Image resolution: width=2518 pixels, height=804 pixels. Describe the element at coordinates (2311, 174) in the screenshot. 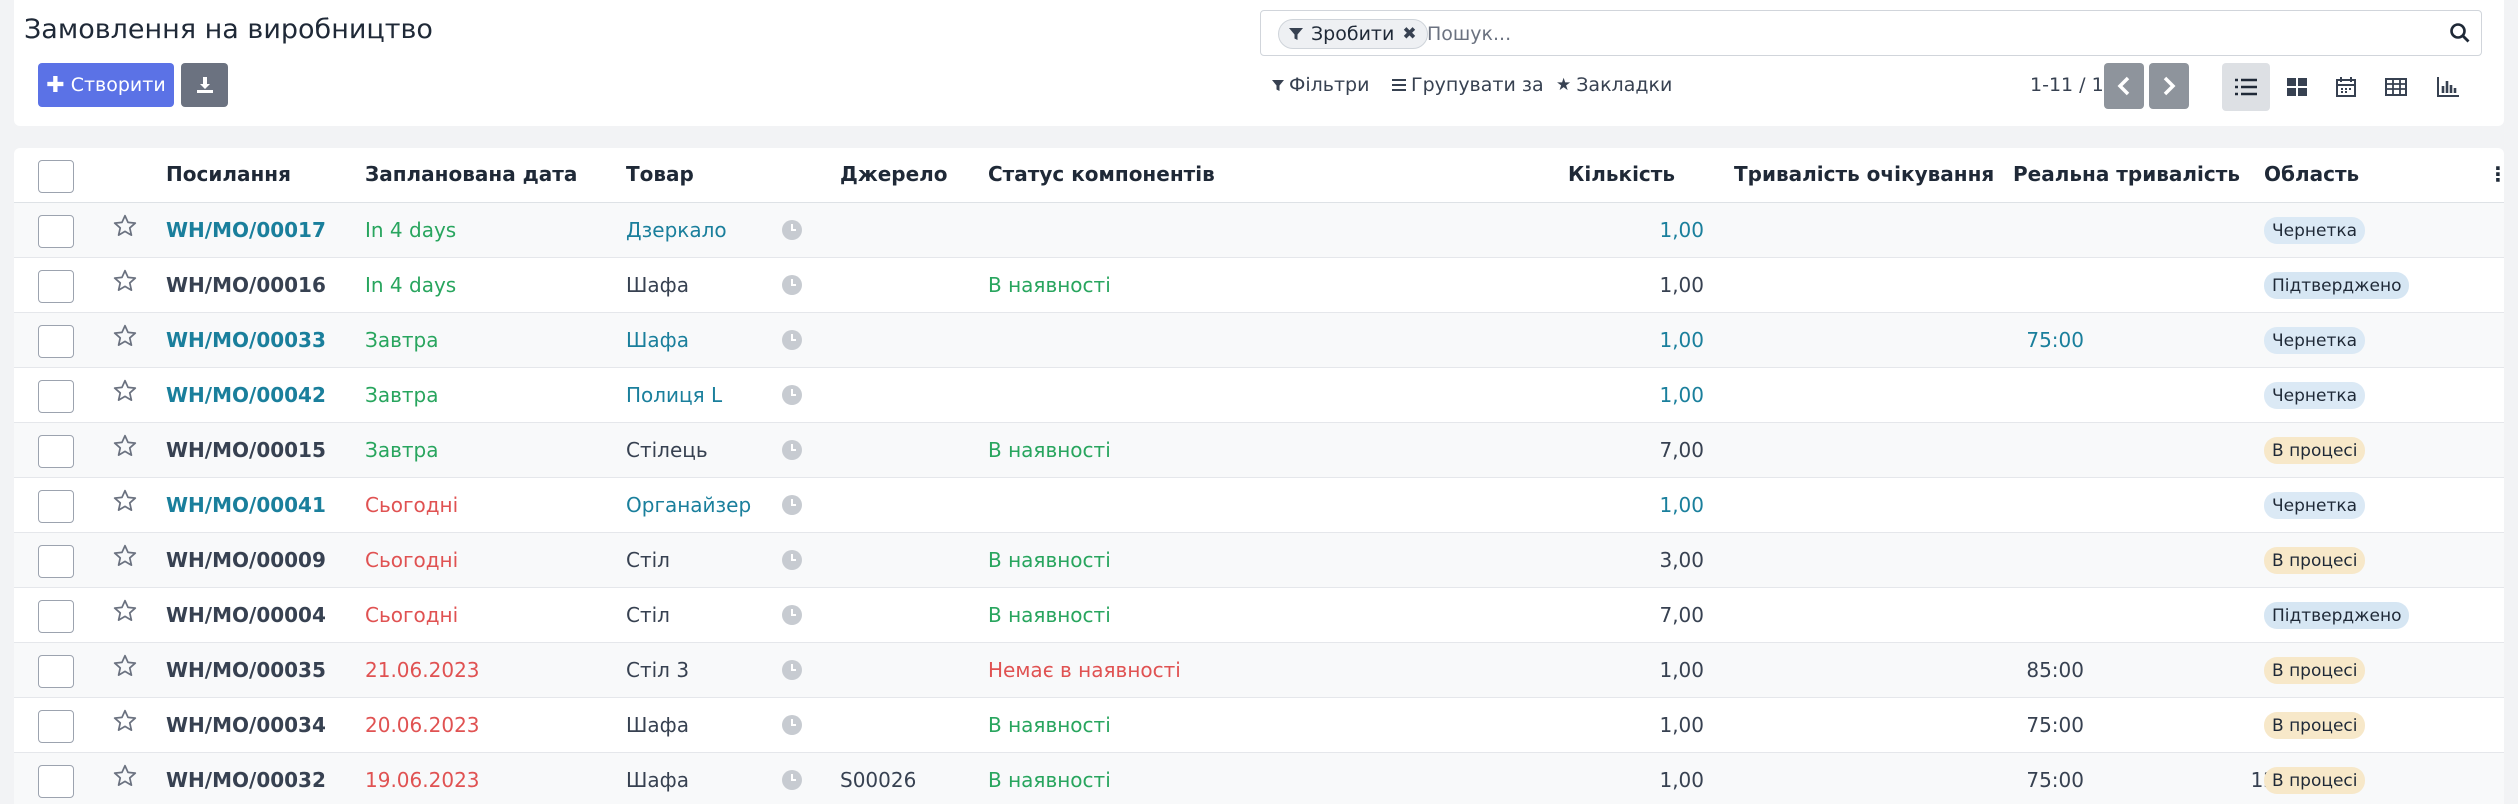

I see `header-state: Область` at that location.